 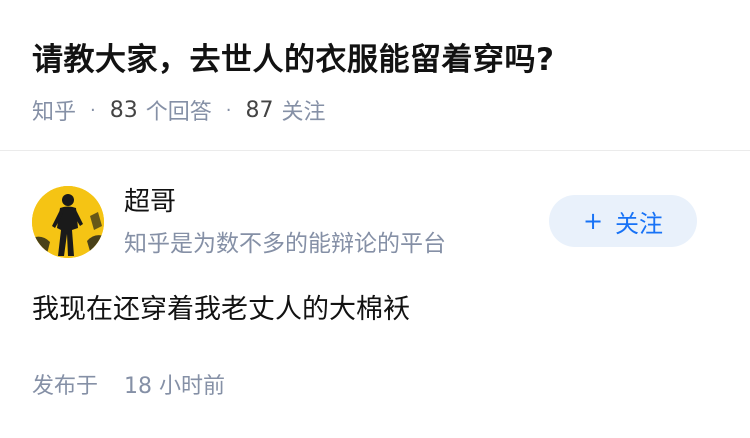 I want to click on follow-button: + 关注, so click(x=623, y=221).